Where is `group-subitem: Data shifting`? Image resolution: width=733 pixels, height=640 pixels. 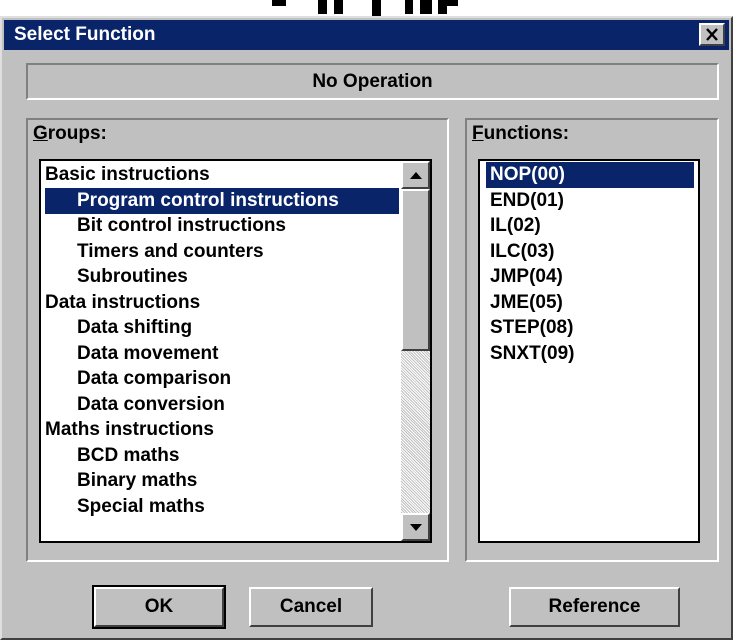
group-subitem: Data shifting is located at coordinates (222, 328).